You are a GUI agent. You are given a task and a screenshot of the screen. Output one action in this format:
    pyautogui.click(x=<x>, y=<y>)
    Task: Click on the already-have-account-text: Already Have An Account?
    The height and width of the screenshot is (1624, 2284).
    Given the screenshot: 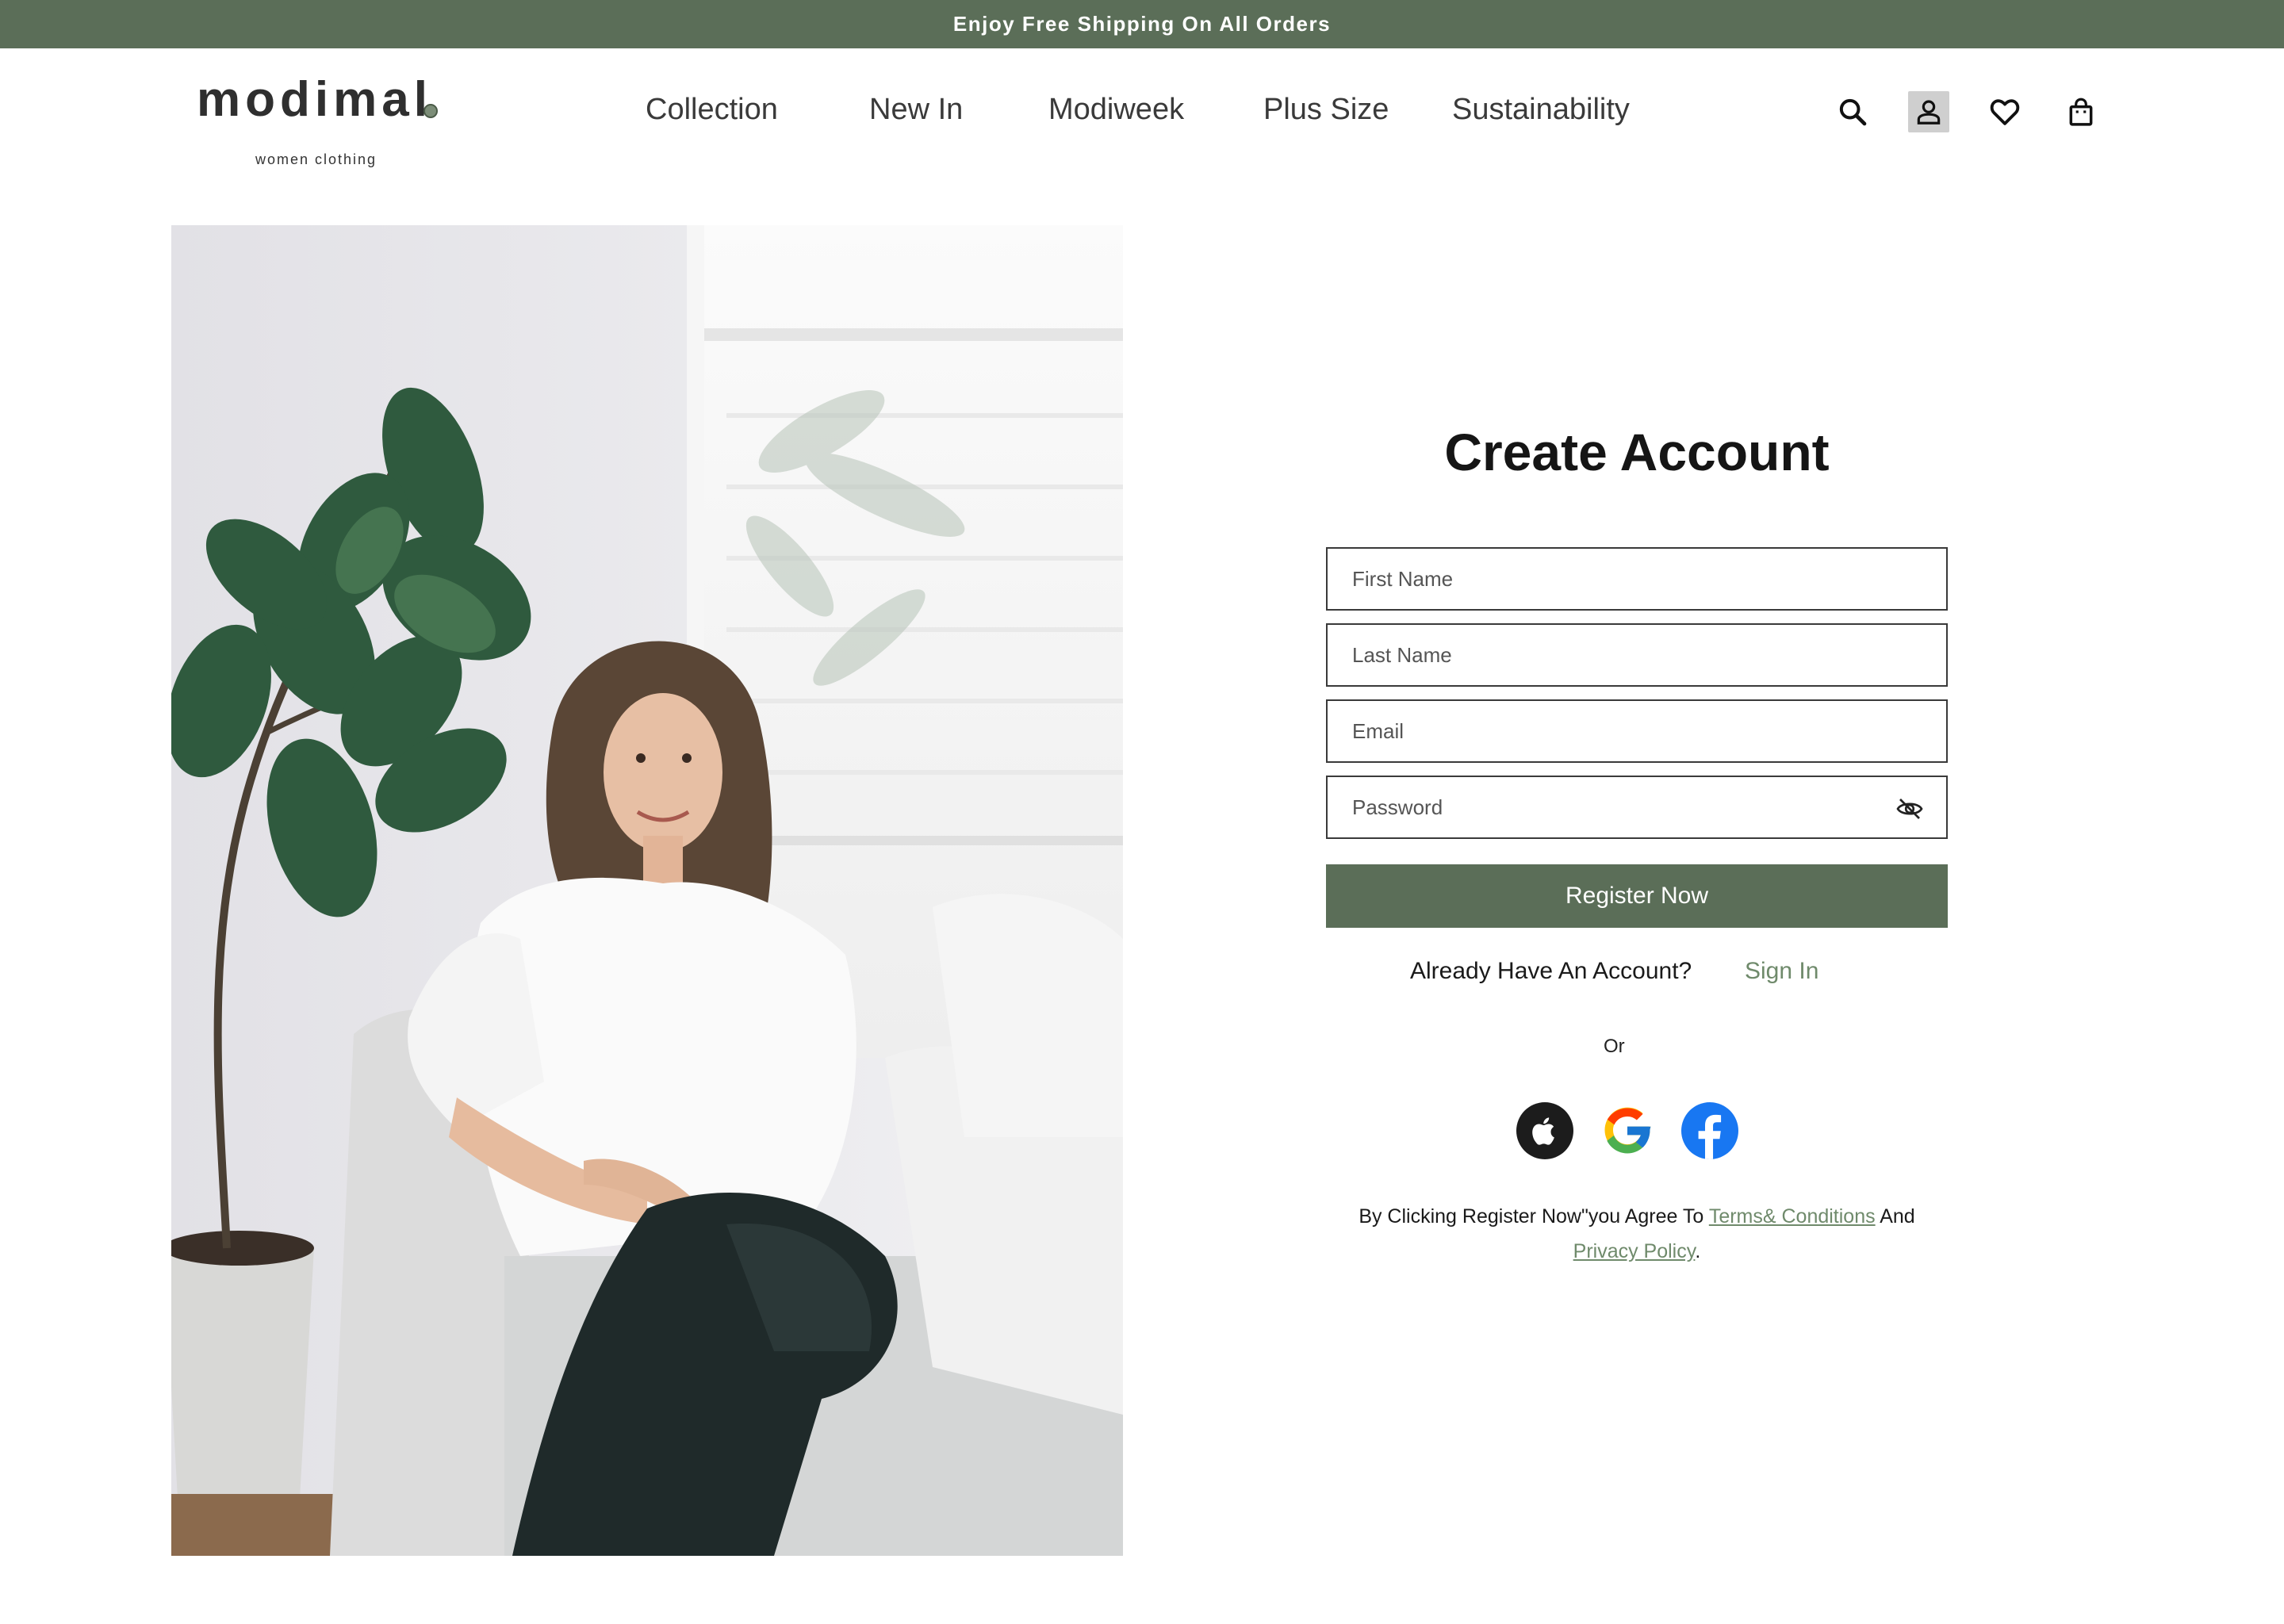 What is the action you would take?
    pyautogui.click(x=1551, y=971)
    